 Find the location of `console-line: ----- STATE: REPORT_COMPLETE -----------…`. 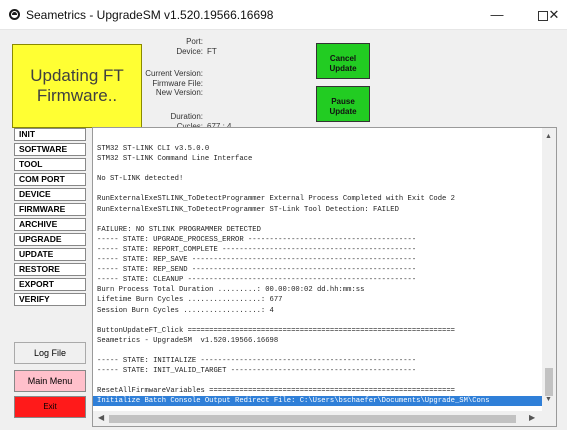

console-line: ----- STATE: REPORT_COMPLETE -----------… is located at coordinates (257, 249).